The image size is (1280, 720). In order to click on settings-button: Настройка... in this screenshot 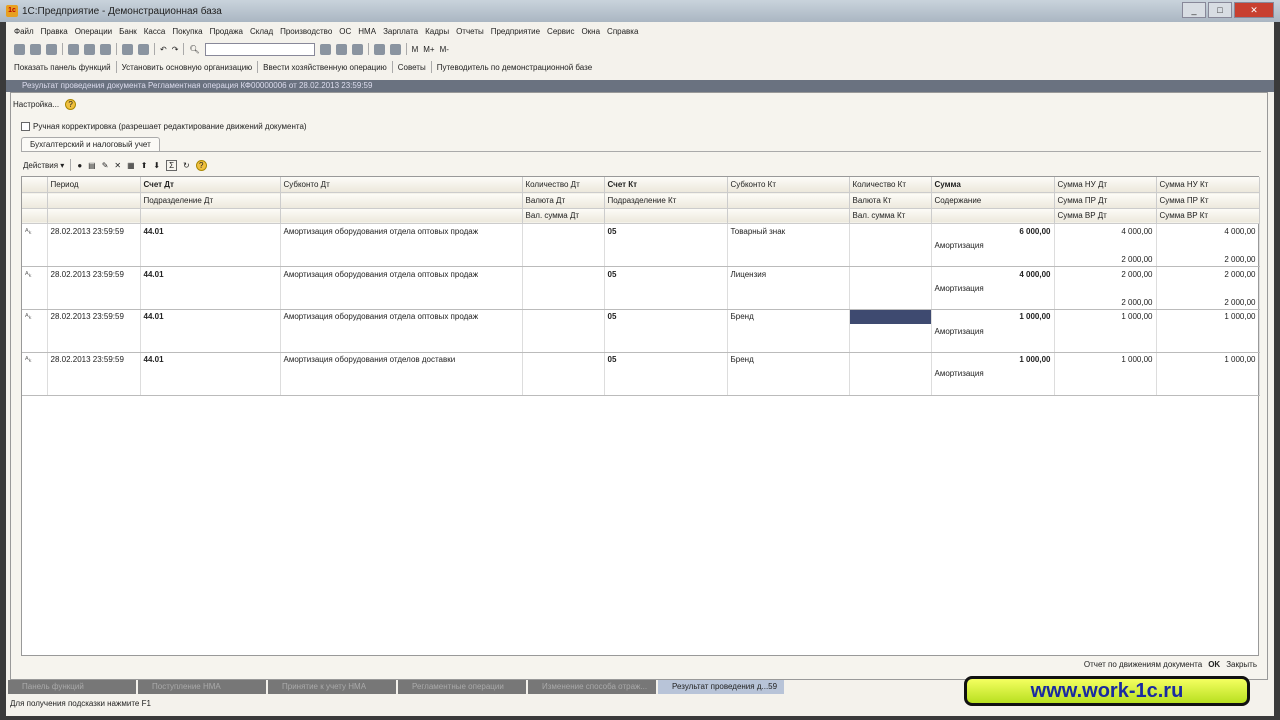, I will do `click(36, 104)`.